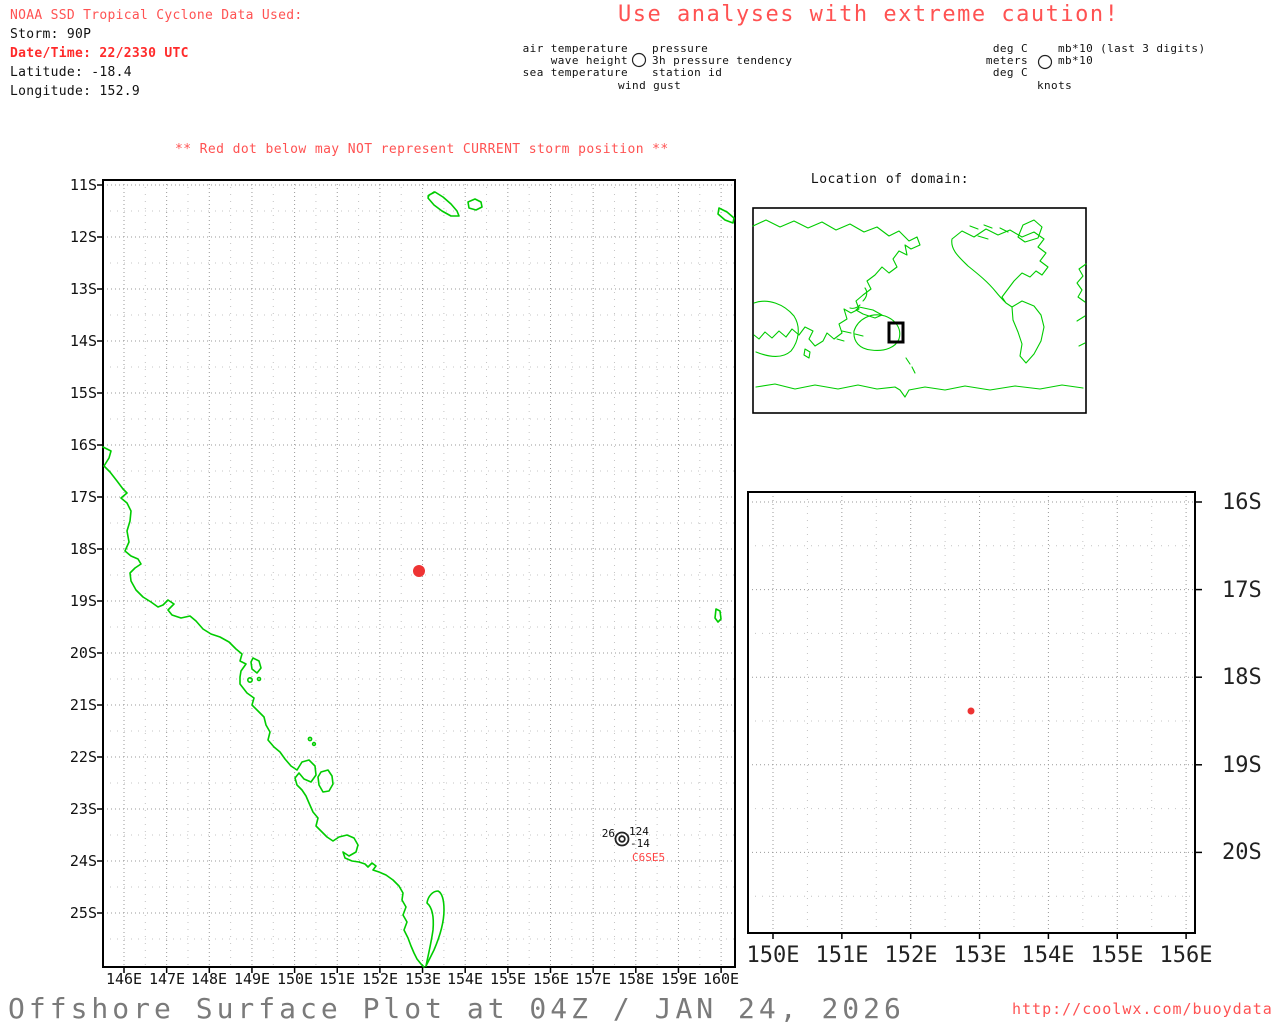 The width and height of the screenshot is (1280, 1024). Describe the element at coordinates (83, 341) in the screenshot. I see `lat-label: 14S` at that location.